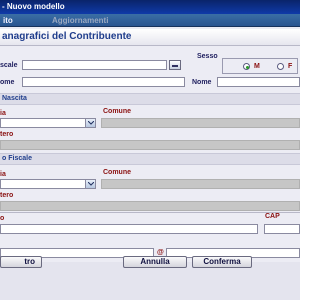  I want to click on heading-band: anagrafici del Contribuente, so click(150, 37).